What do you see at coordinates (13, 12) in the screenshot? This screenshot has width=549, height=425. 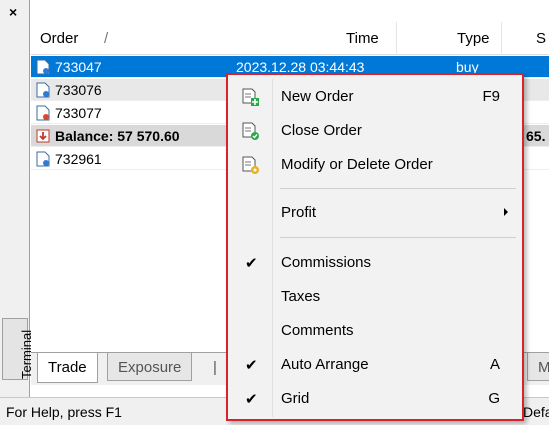 I see `close-icon: ×` at bounding box center [13, 12].